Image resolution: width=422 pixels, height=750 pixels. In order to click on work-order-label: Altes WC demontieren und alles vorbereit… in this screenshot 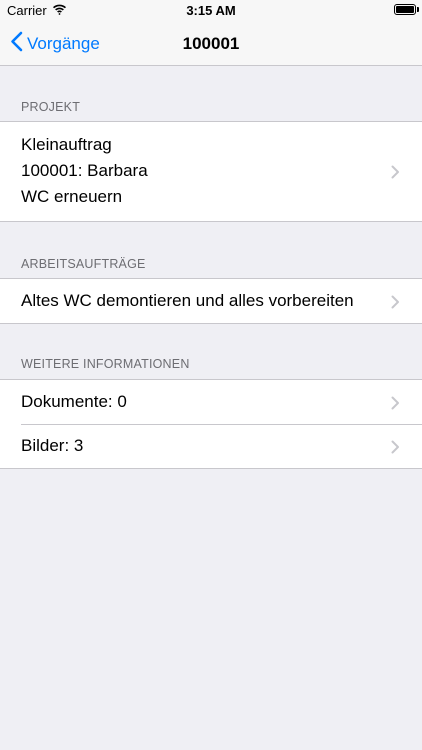, I will do `click(187, 300)`.